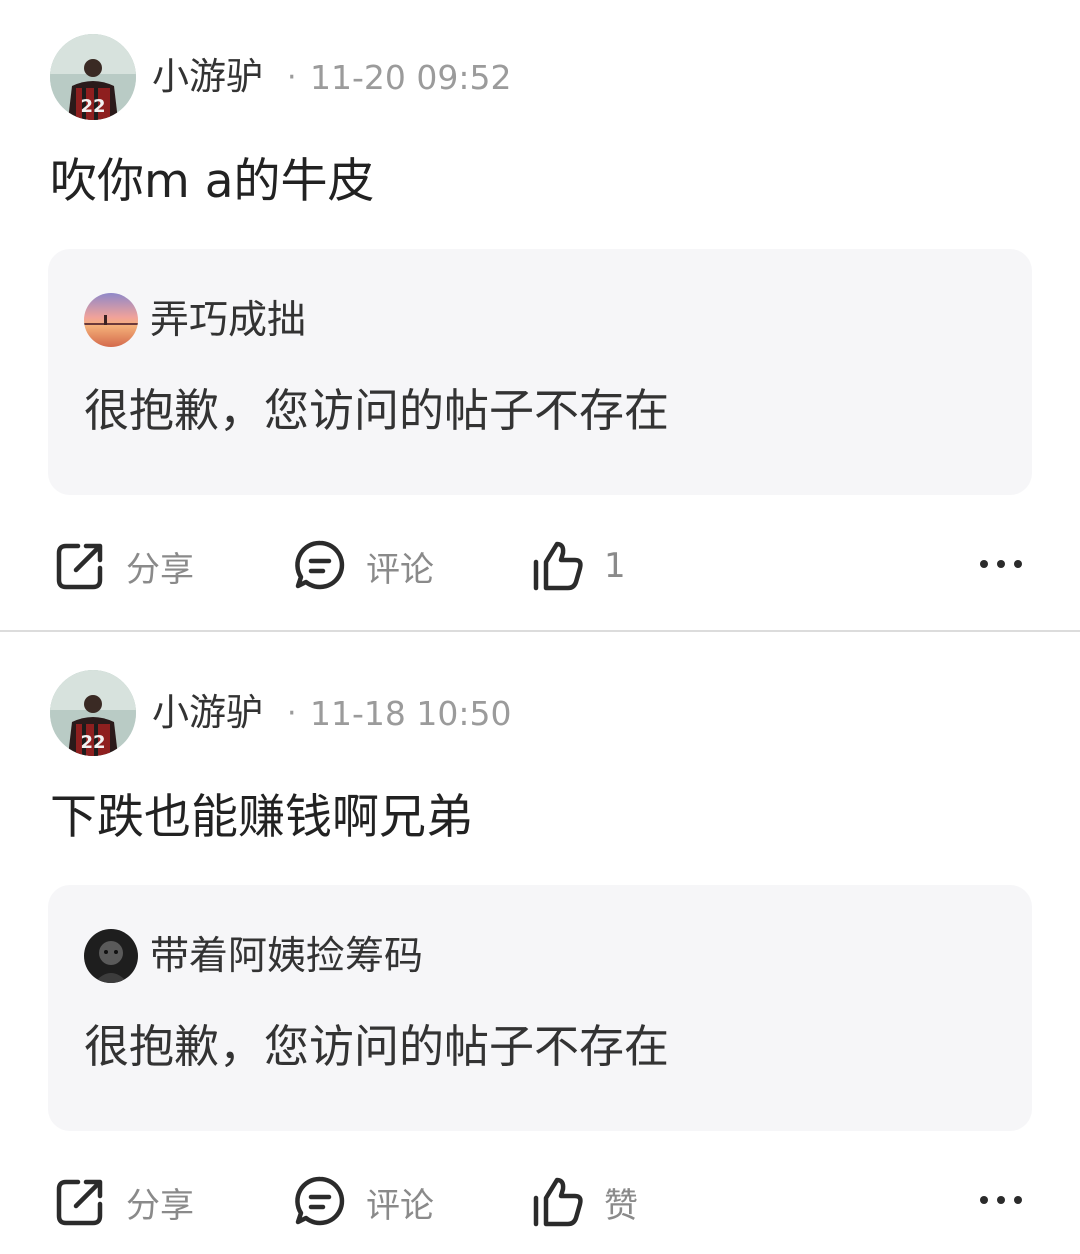 This screenshot has width=1080, height=1254. I want to click on post-body: 下跌也能赚钱啊兄弟, so click(261, 818).